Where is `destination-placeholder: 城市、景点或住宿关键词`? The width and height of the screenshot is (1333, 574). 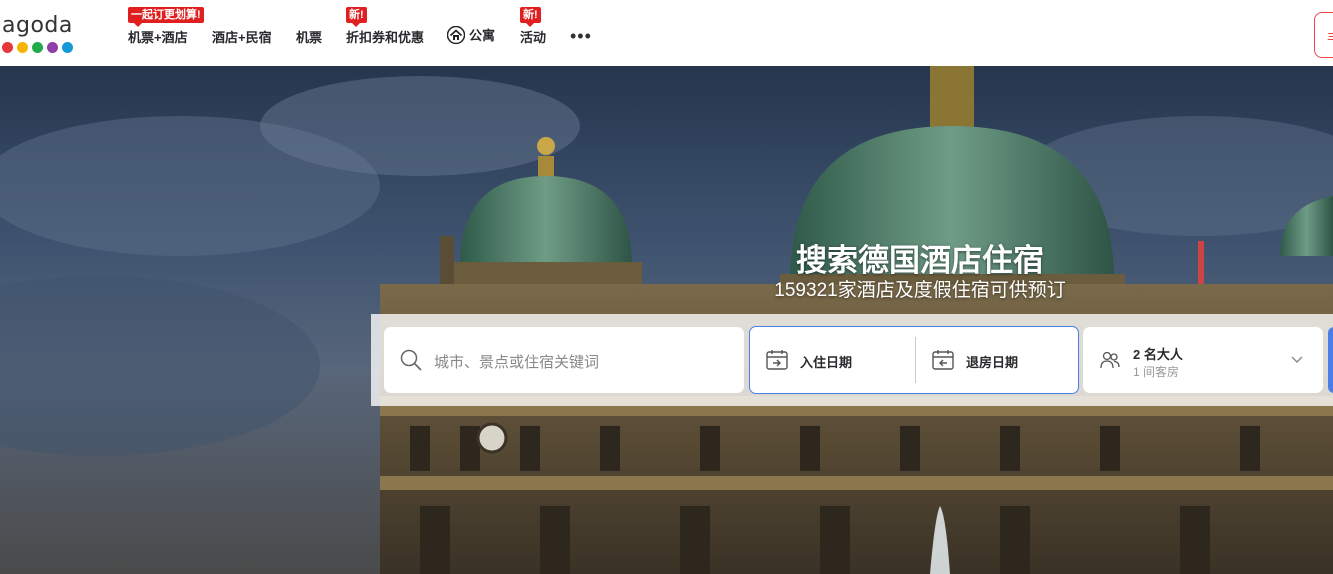
destination-placeholder: 城市、景点或住宿关键词 is located at coordinates (517, 362).